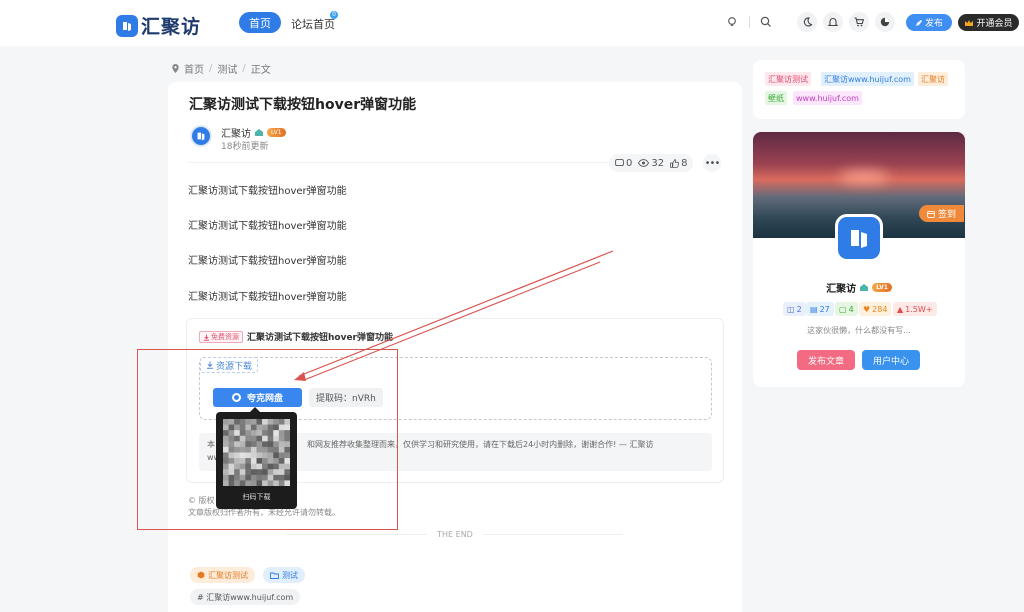 The width and height of the screenshot is (1024, 612). I want to click on stat-replies-value: 4, so click(851, 309).